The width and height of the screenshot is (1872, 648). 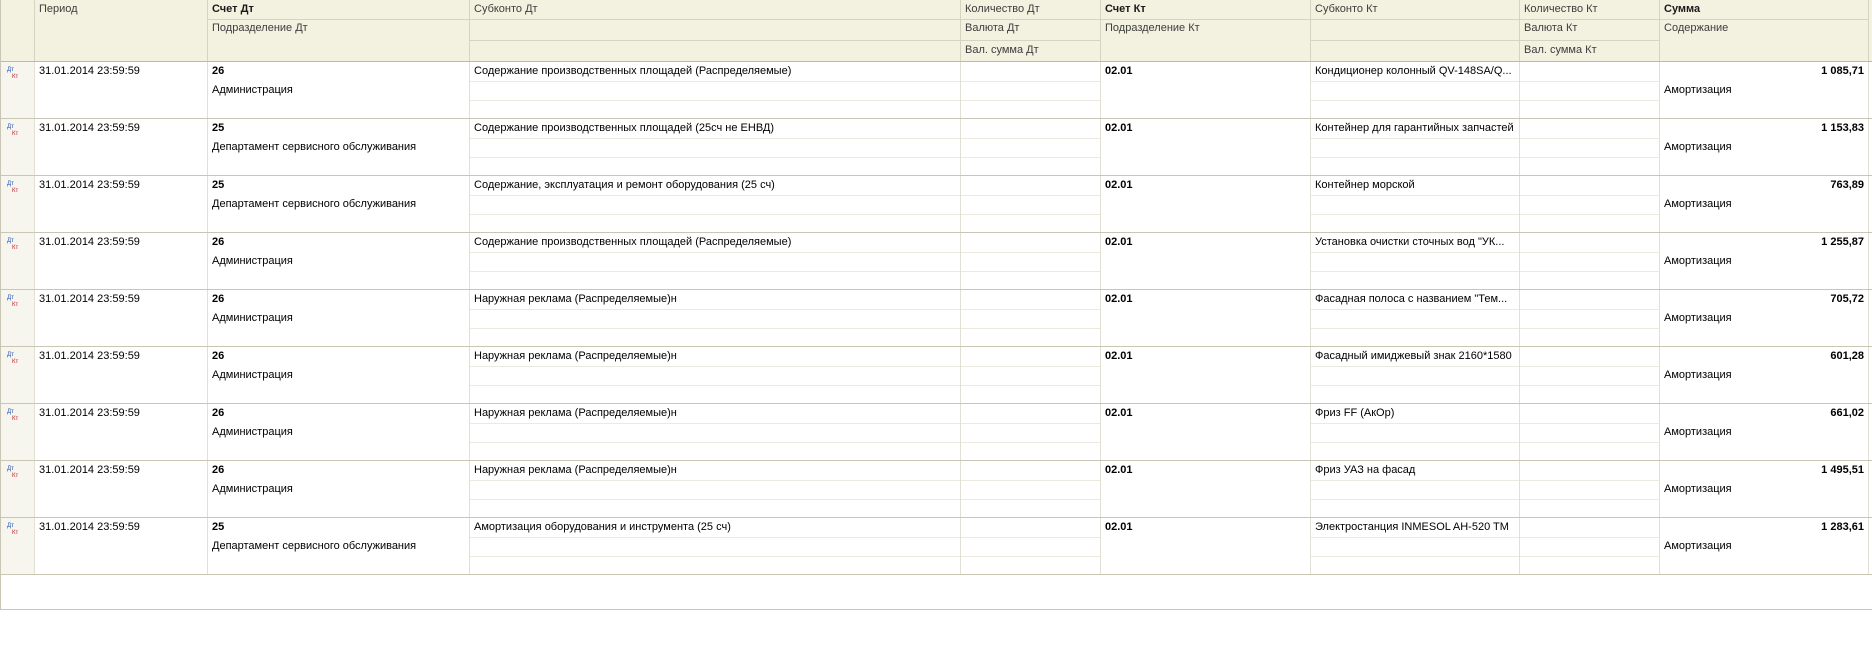 I want to click on sum-cell: 1 153,83 Амортизация, so click(x=1764, y=147).